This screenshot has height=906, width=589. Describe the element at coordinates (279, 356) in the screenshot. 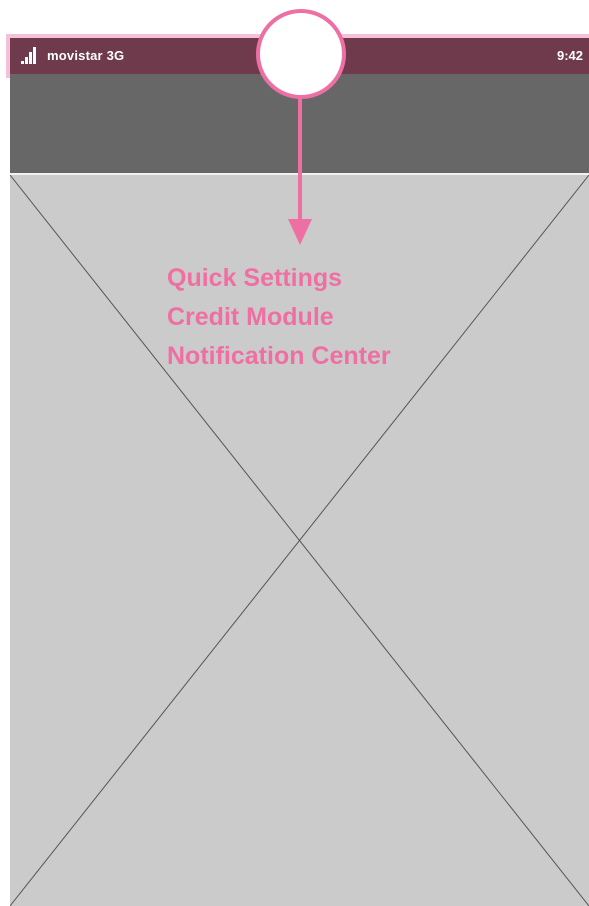

I see `annotation-notification-center: Notification Center` at that location.